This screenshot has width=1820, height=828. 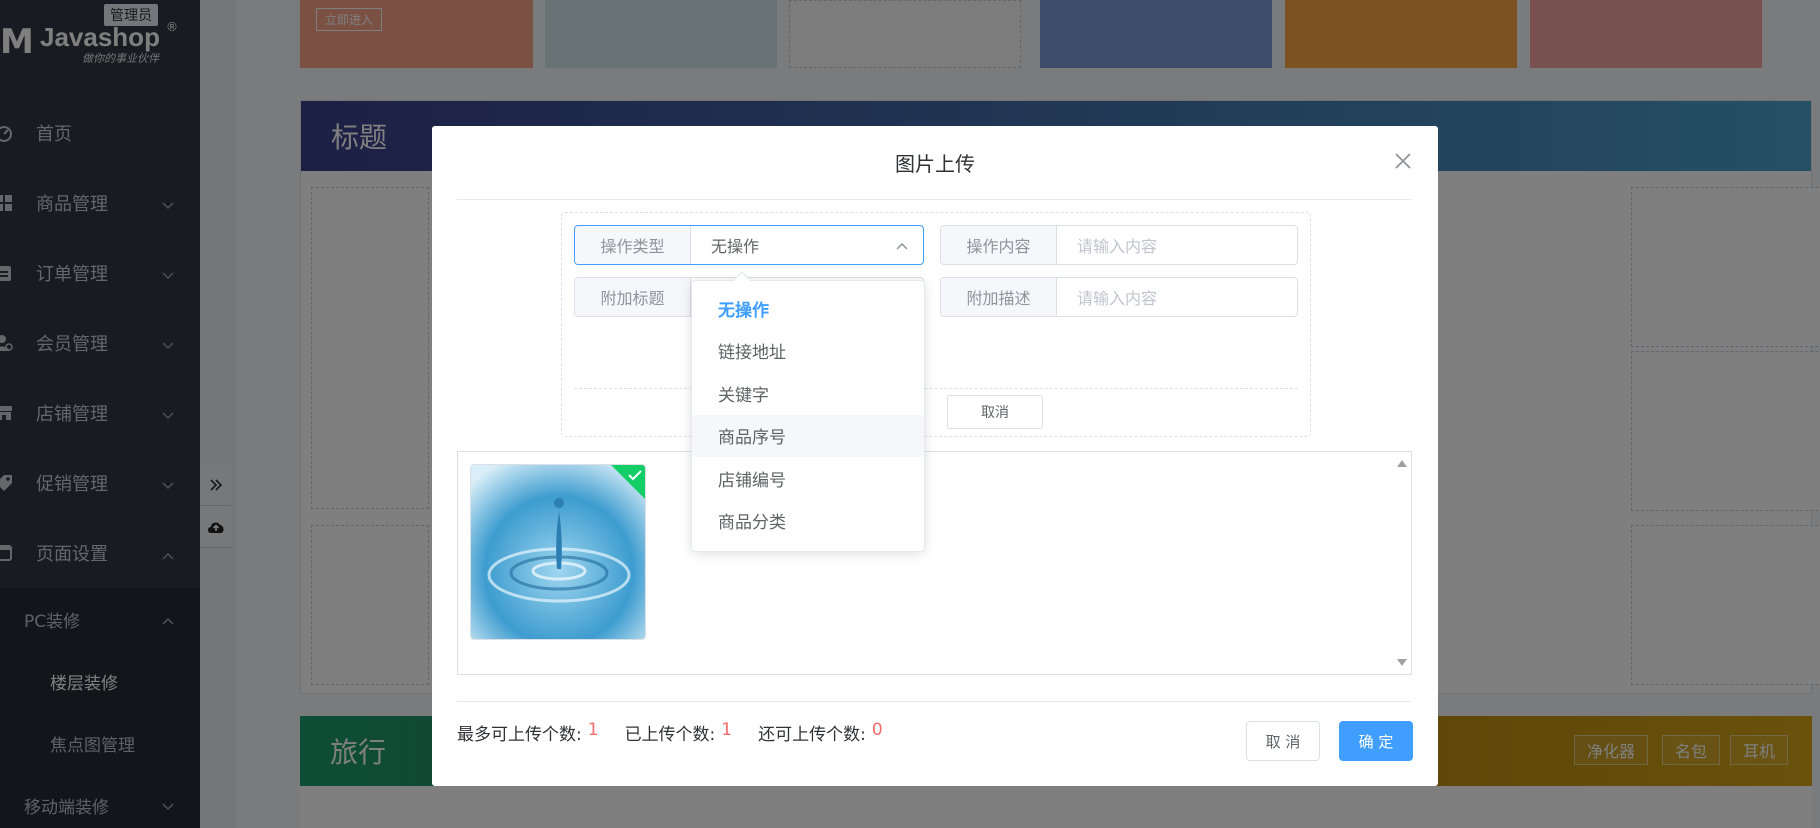 I want to click on dropdown-option-keyword: 关键字, so click(x=808, y=393).